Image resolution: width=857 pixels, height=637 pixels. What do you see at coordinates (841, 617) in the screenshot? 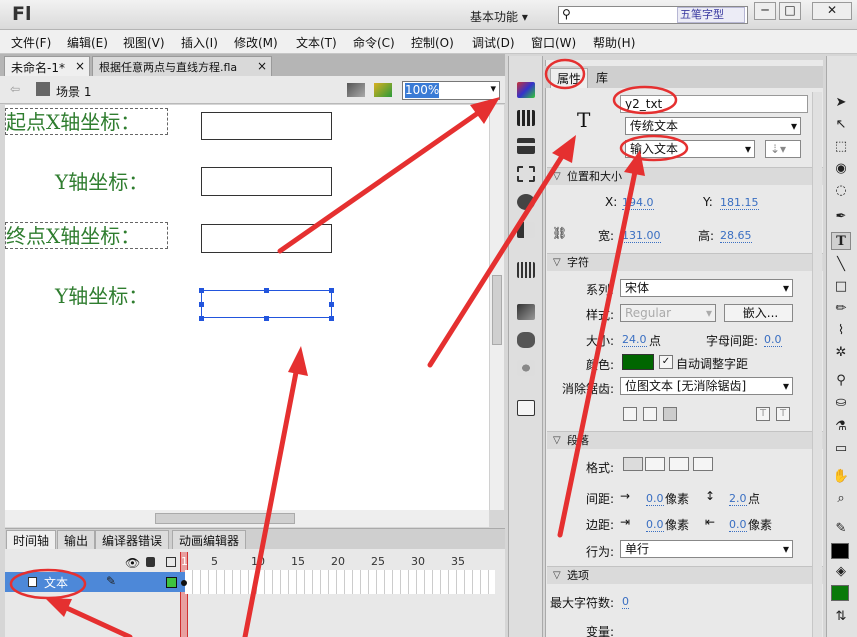
I see `swap-colors-icon: ⇅` at bounding box center [841, 617].